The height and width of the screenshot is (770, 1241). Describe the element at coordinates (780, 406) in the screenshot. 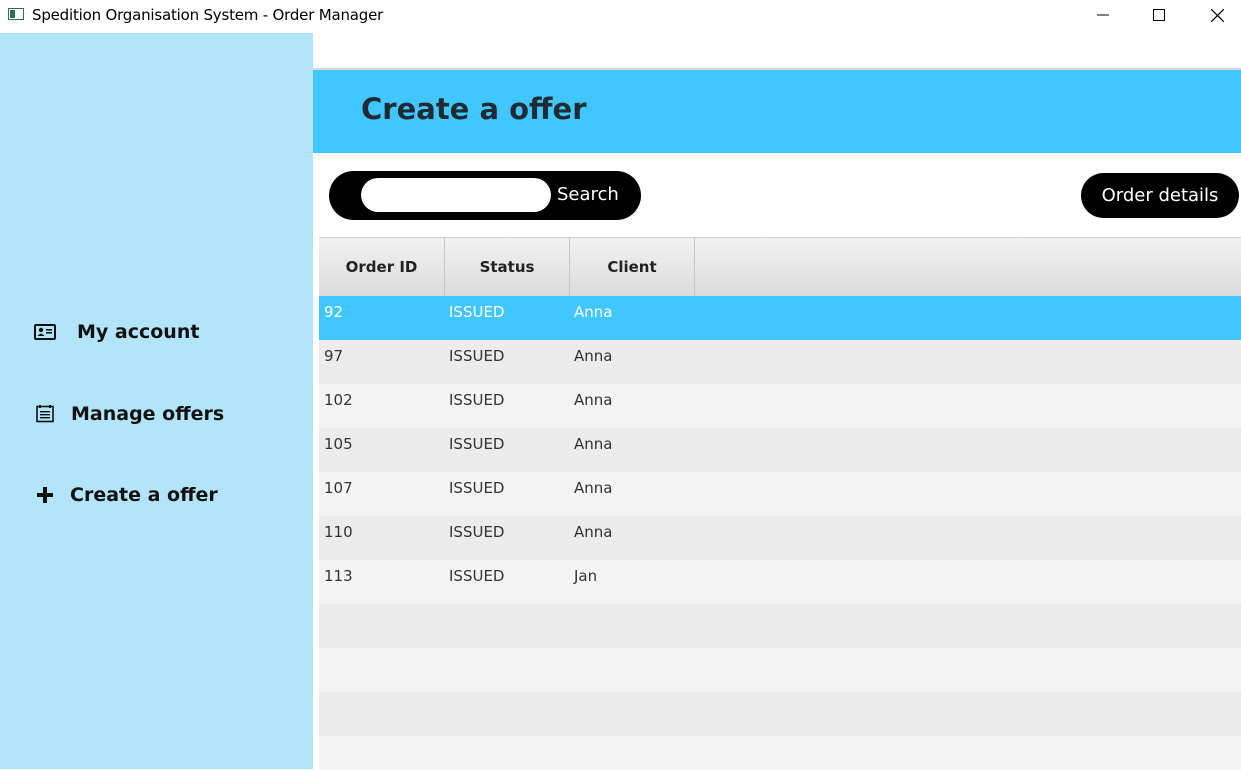

I see `table-row: 102 ISSUED Anna` at that location.